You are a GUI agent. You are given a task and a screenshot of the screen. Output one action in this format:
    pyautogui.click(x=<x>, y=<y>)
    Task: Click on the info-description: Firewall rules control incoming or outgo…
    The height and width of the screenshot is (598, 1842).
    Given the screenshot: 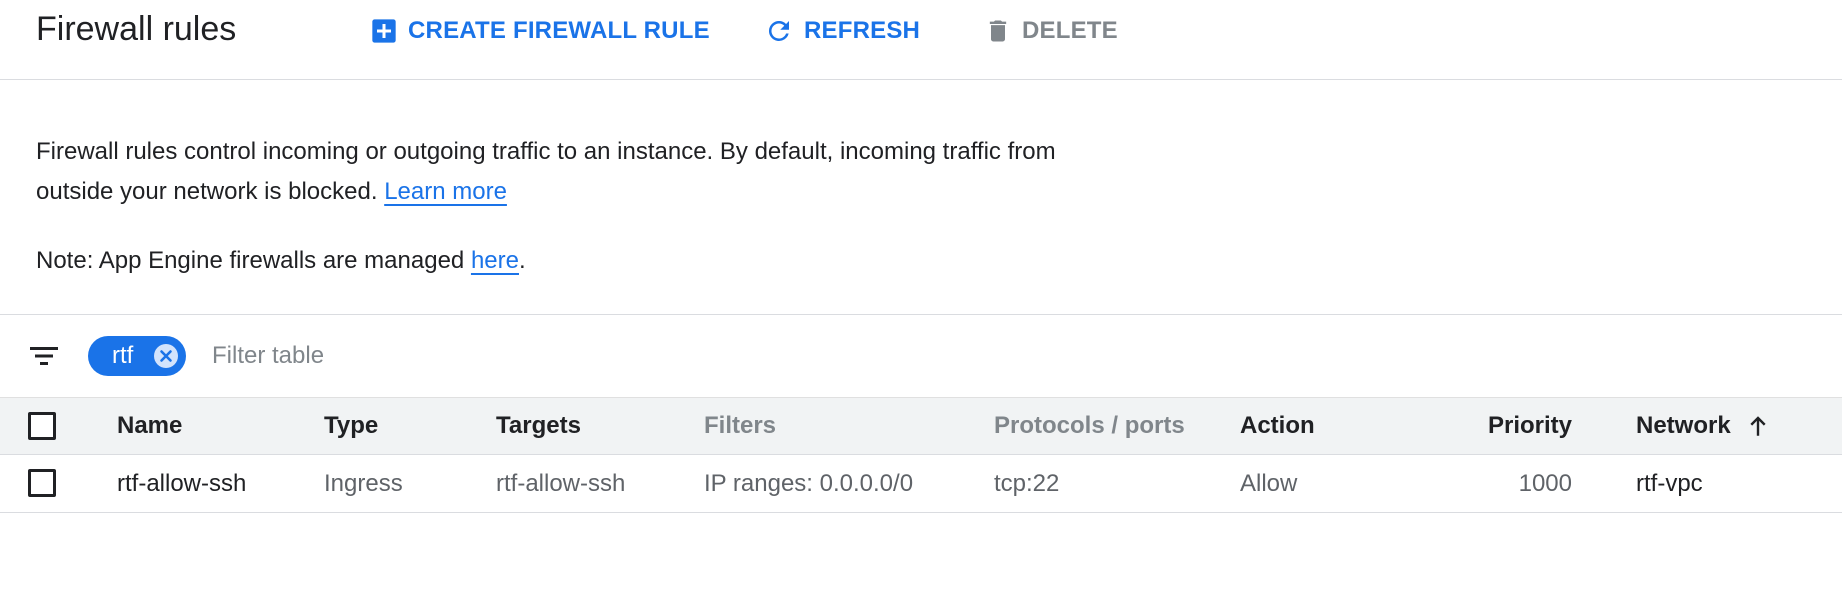 What is the action you would take?
    pyautogui.click(x=586, y=172)
    